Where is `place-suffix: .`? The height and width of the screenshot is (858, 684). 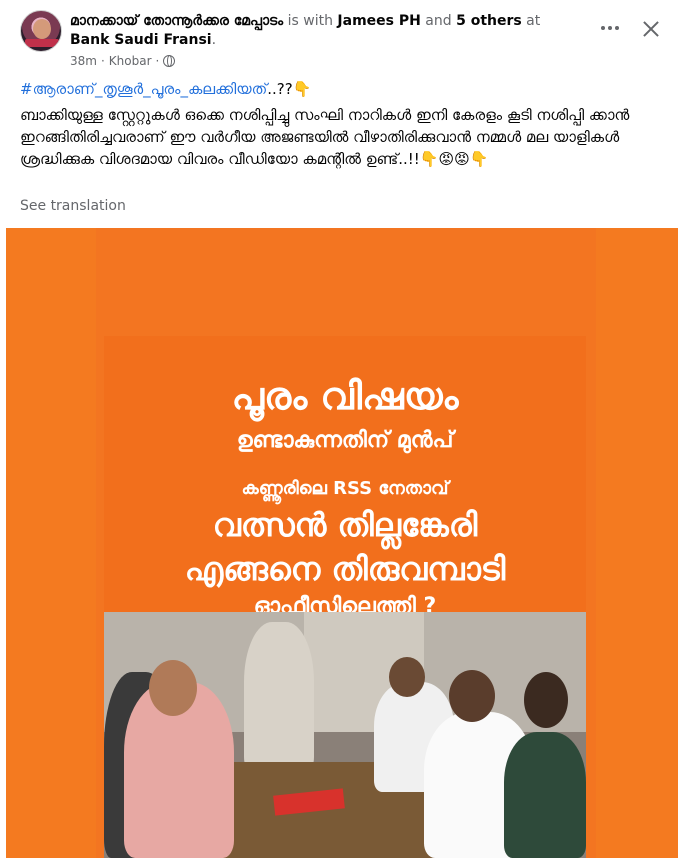 place-suffix: . is located at coordinates (214, 40).